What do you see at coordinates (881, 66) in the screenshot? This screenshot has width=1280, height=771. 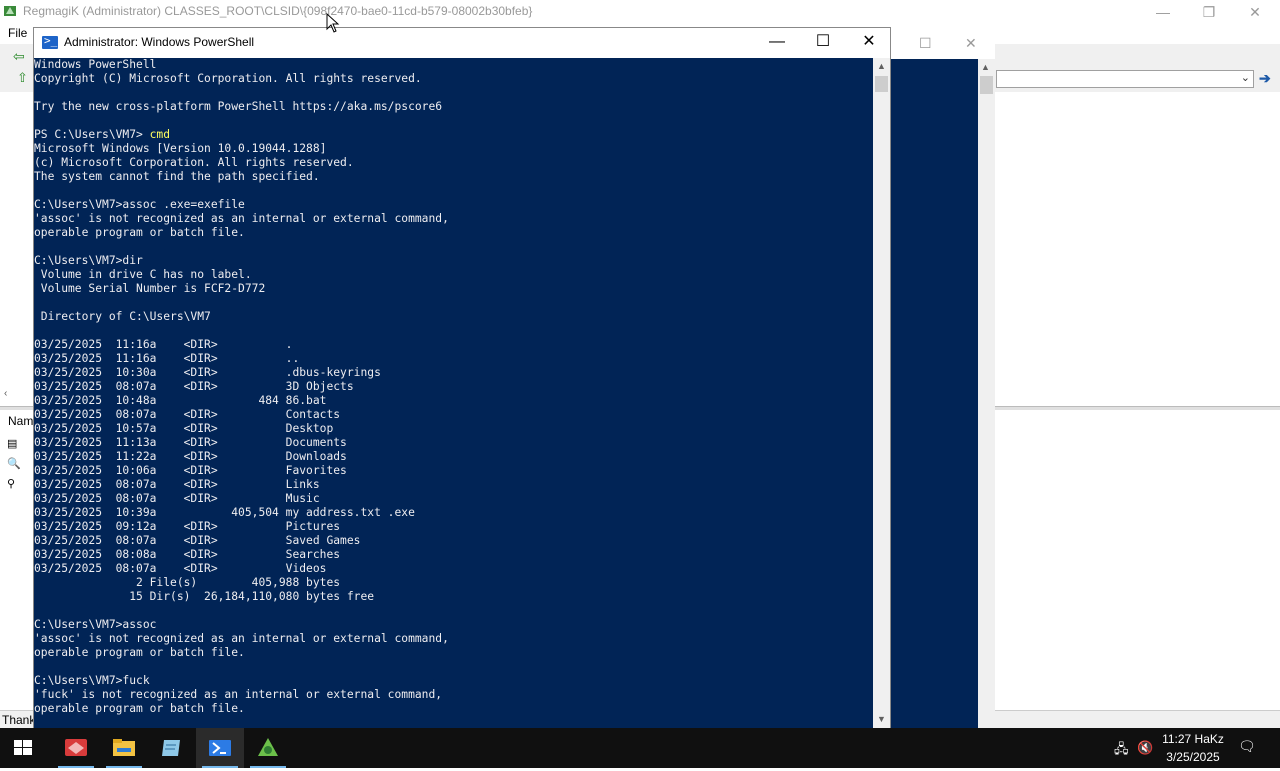 I see `scroll-up-icon: ▲` at bounding box center [881, 66].